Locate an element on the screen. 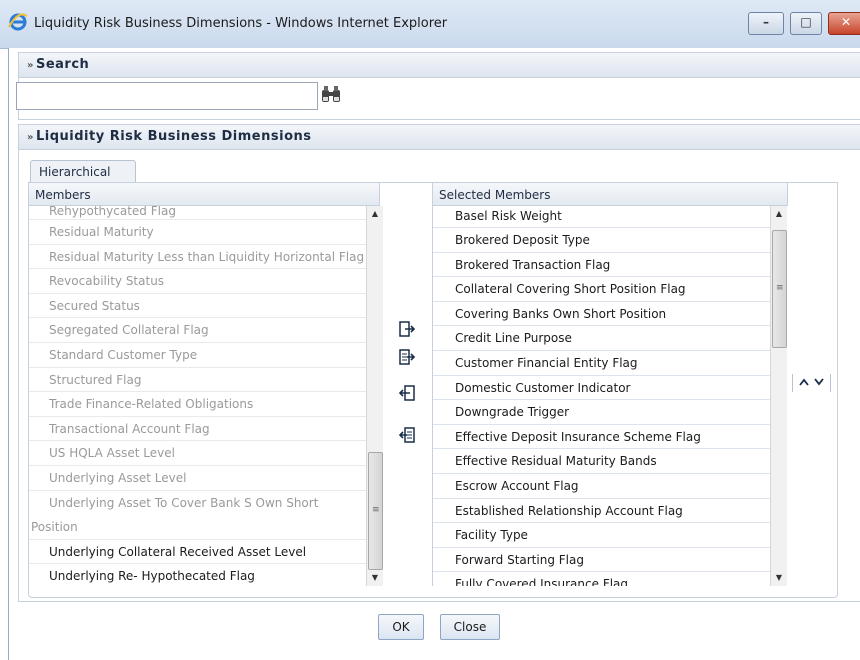  move-right-icon is located at coordinates (407, 329).